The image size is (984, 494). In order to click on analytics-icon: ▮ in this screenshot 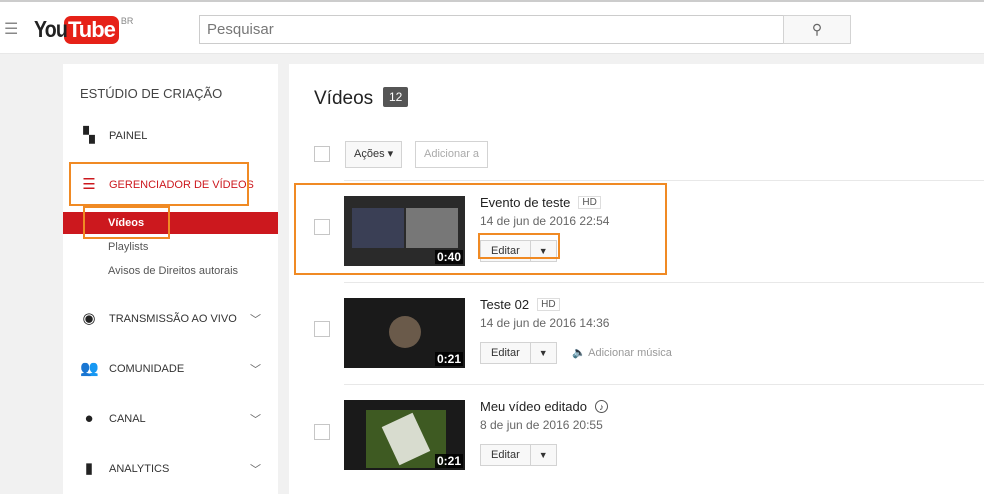, I will do `click(89, 468)`.